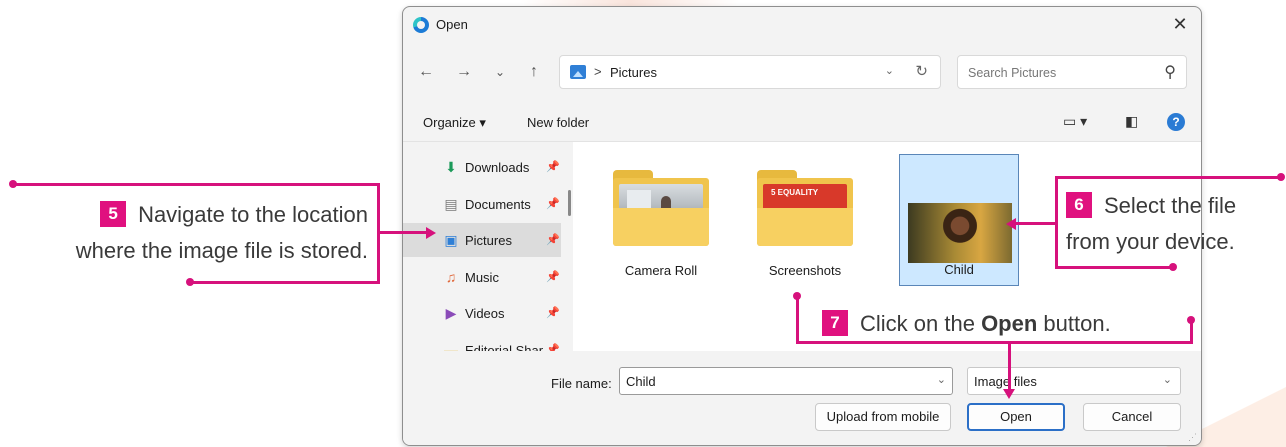  Describe the element at coordinates (253, 214) in the screenshot. I see `callout-5-line1-text: Navigate to the location` at that location.